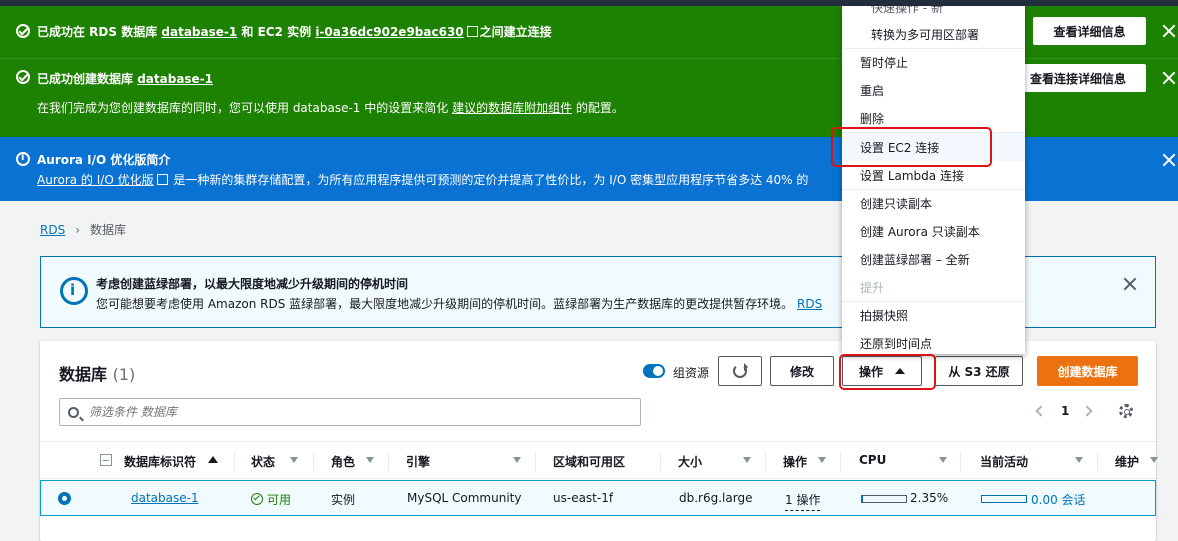  I want to click on refresh-button, so click(740, 371).